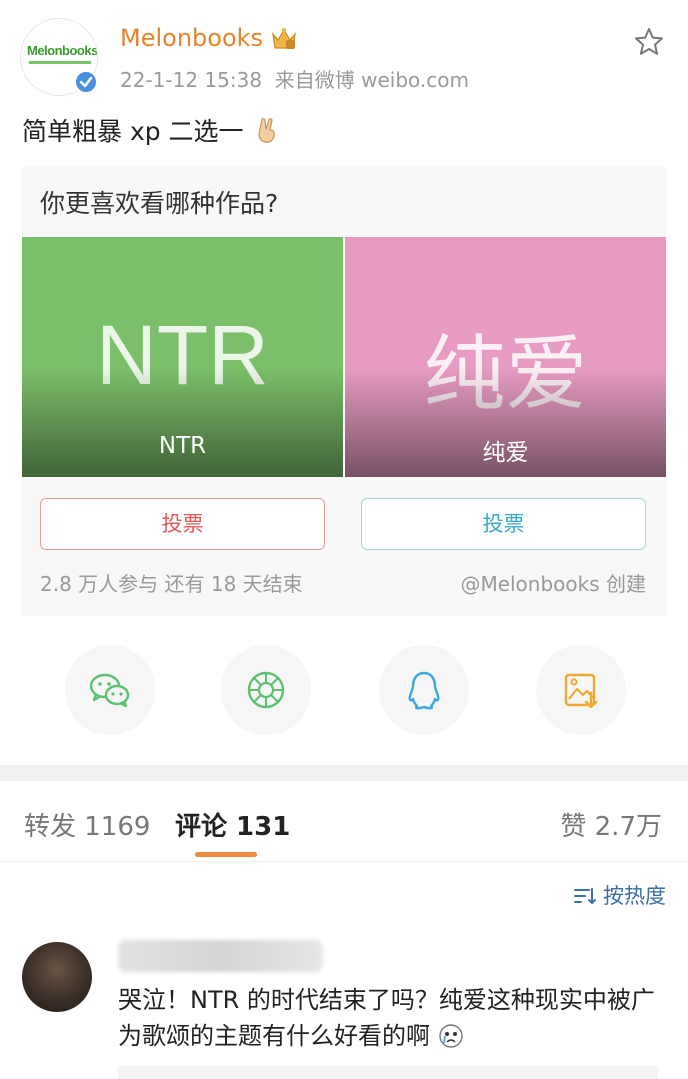  I want to click on moments-icon, so click(266, 690).